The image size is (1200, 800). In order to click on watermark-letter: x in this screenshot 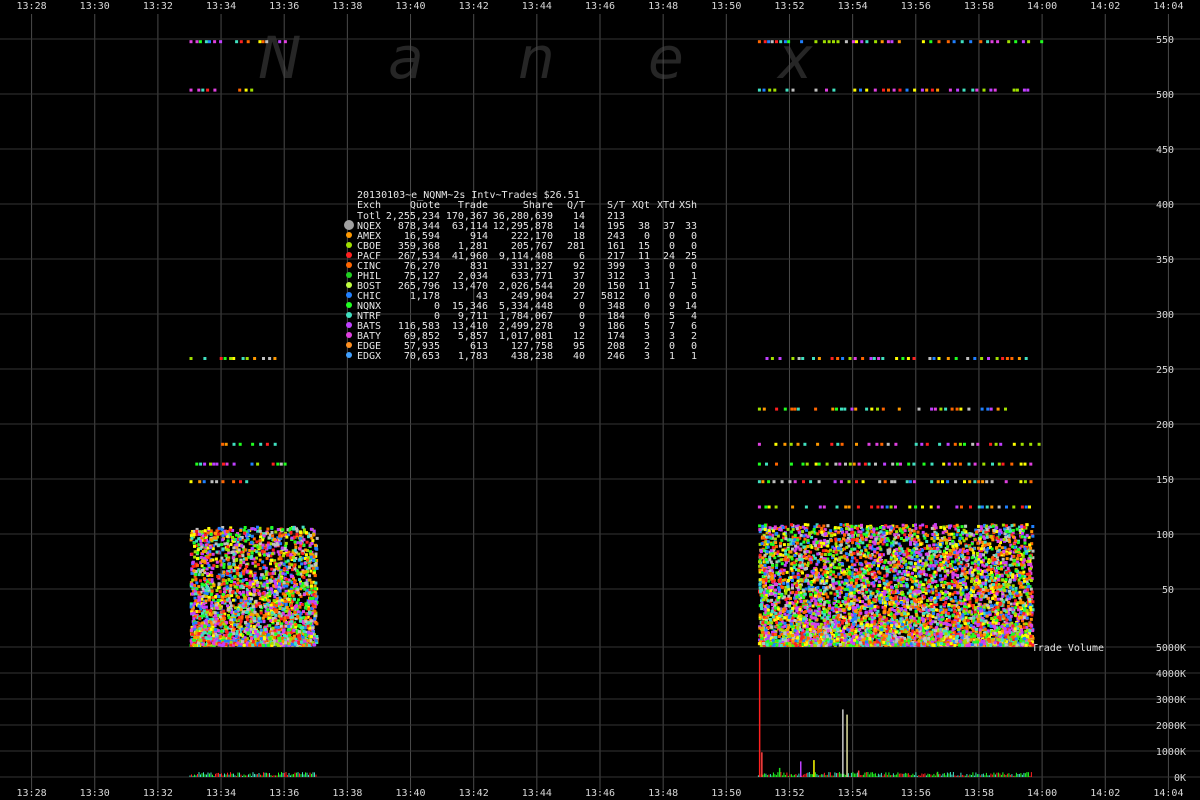, I will do `click(794, 58)`.